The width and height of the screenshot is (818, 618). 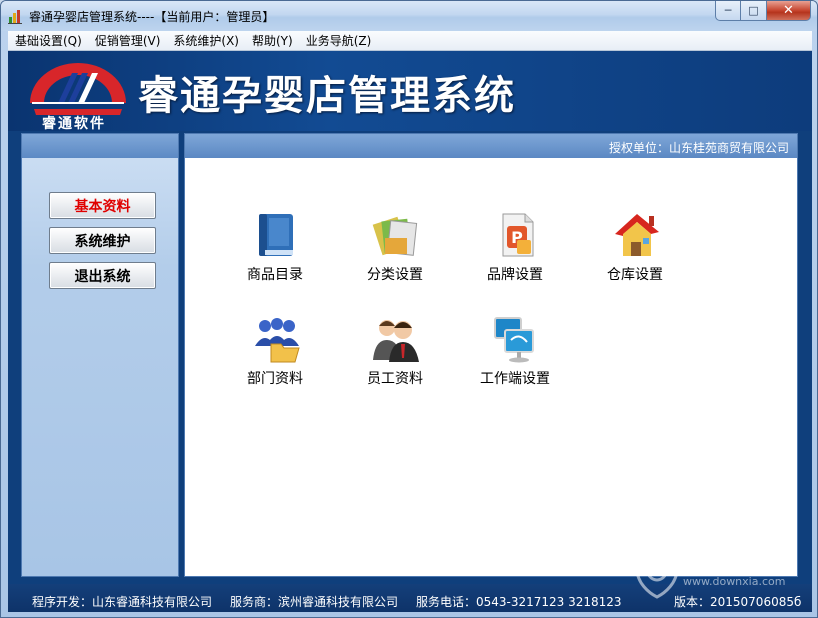 I want to click on window-title: 睿通孕婴店管理系统----【当前用户：管理员】, so click(x=152, y=17).